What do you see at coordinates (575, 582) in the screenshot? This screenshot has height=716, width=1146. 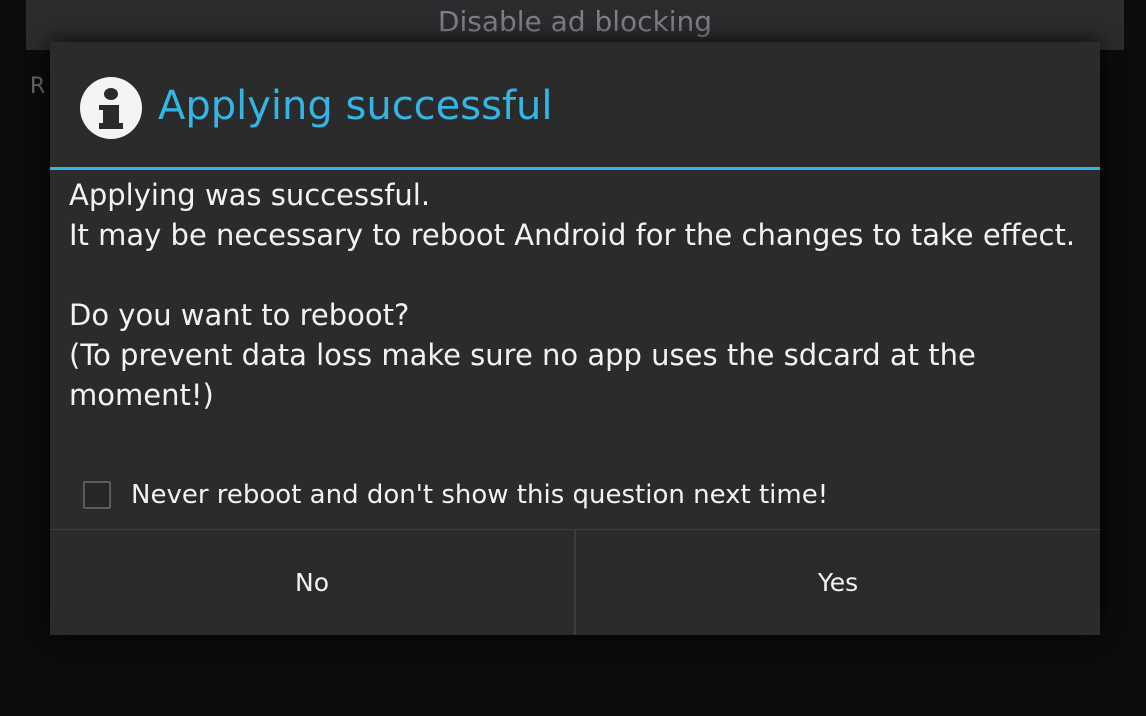 I see `dialog-button-bar: No Yes` at bounding box center [575, 582].